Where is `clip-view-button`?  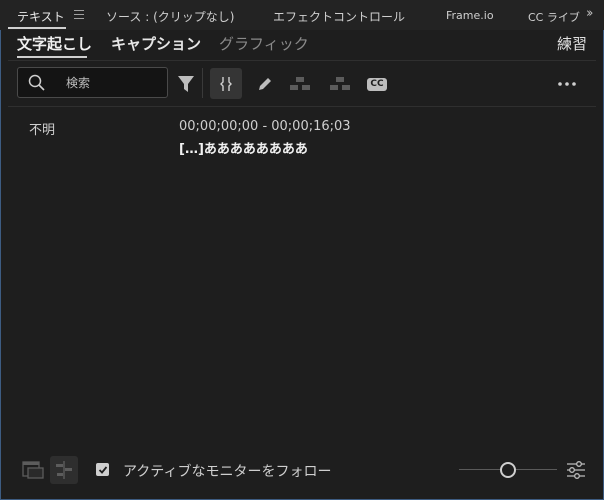
clip-view-button is located at coordinates (64, 470).